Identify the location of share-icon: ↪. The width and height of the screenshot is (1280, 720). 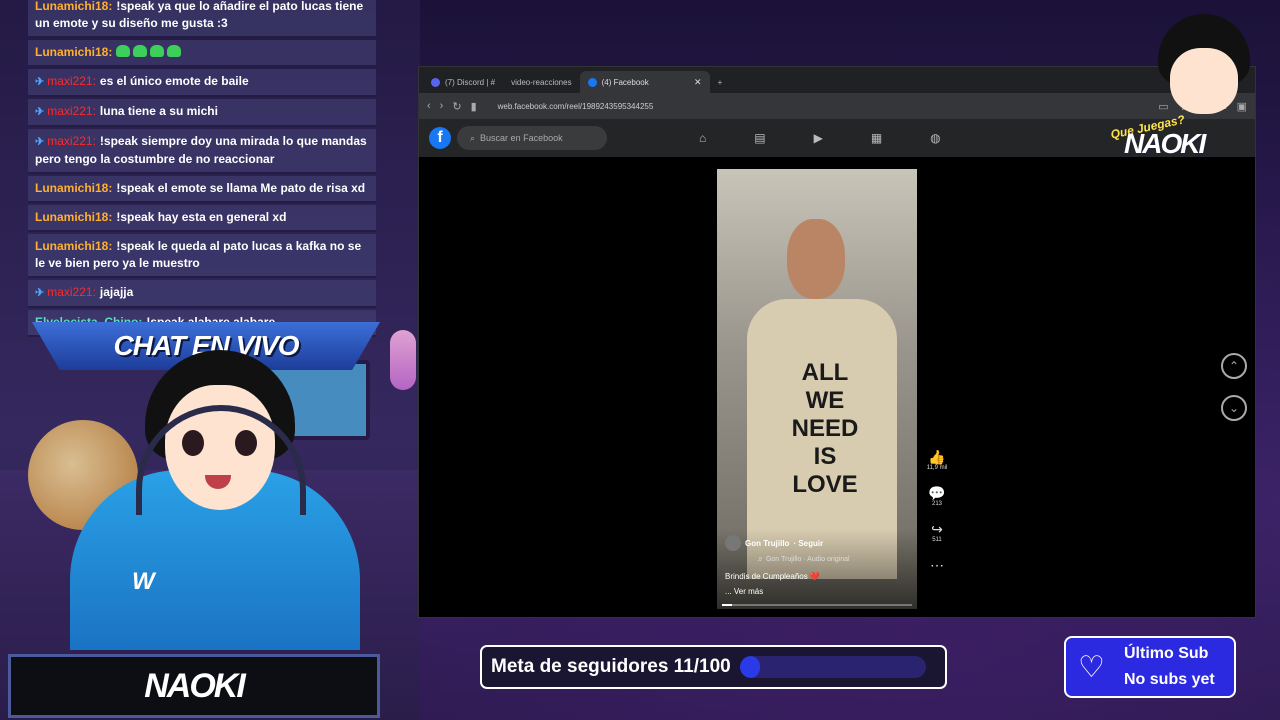
(937, 529).